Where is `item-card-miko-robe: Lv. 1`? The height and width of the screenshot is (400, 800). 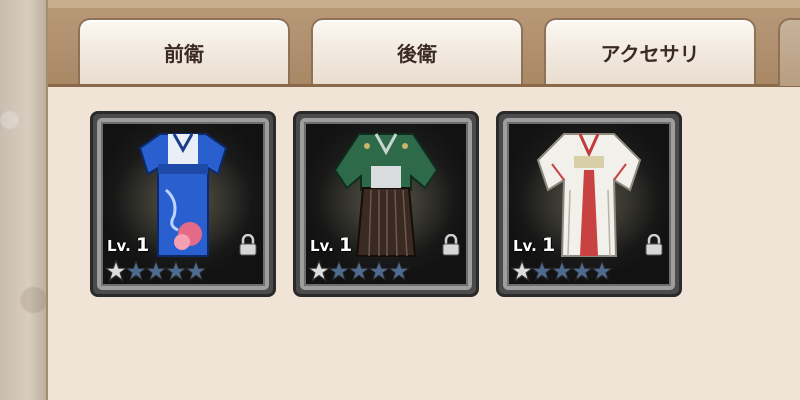
item-card-miko-robe: Lv. 1 is located at coordinates (589, 204).